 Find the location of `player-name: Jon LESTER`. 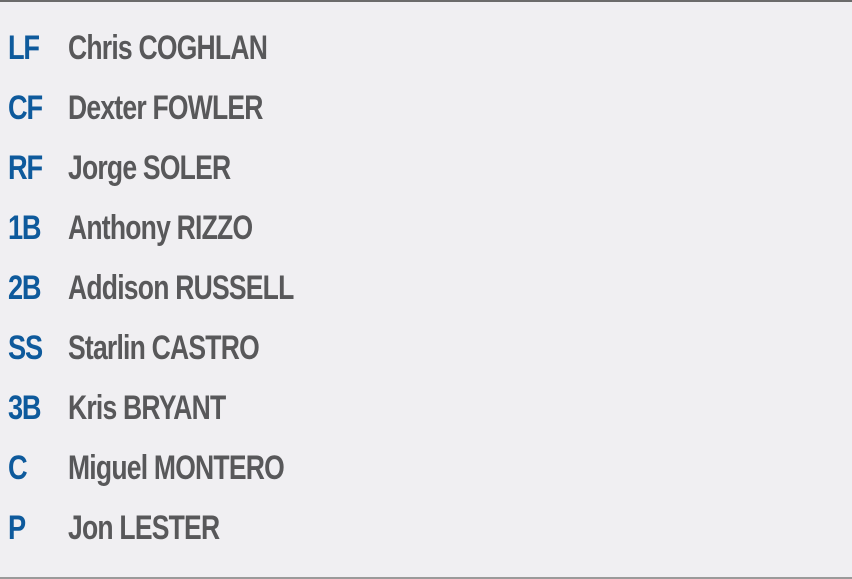

player-name: Jon LESTER is located at coordinates (144, 527).